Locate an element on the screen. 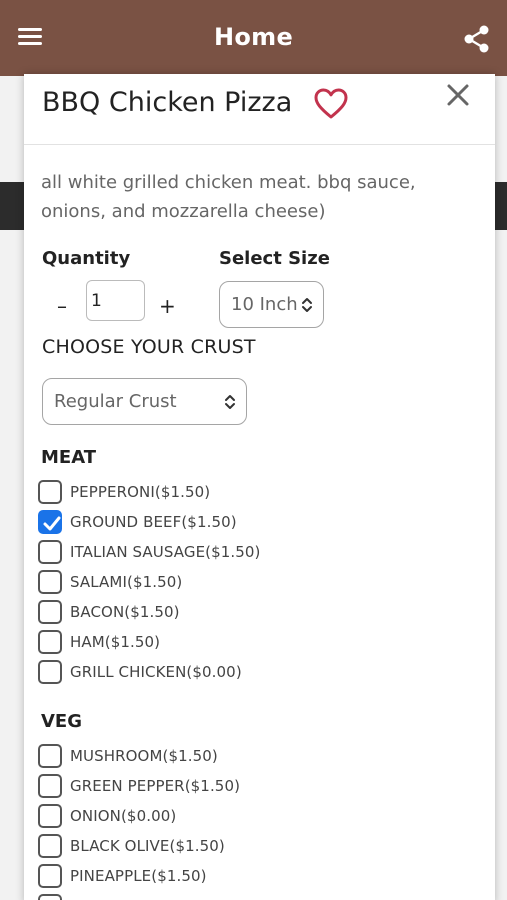 Image resolution: width=507 pixels, height=900 pixels. topping-option-black-olive: BLACK OLIVE($1.50) is located at coordinates (131, 846).